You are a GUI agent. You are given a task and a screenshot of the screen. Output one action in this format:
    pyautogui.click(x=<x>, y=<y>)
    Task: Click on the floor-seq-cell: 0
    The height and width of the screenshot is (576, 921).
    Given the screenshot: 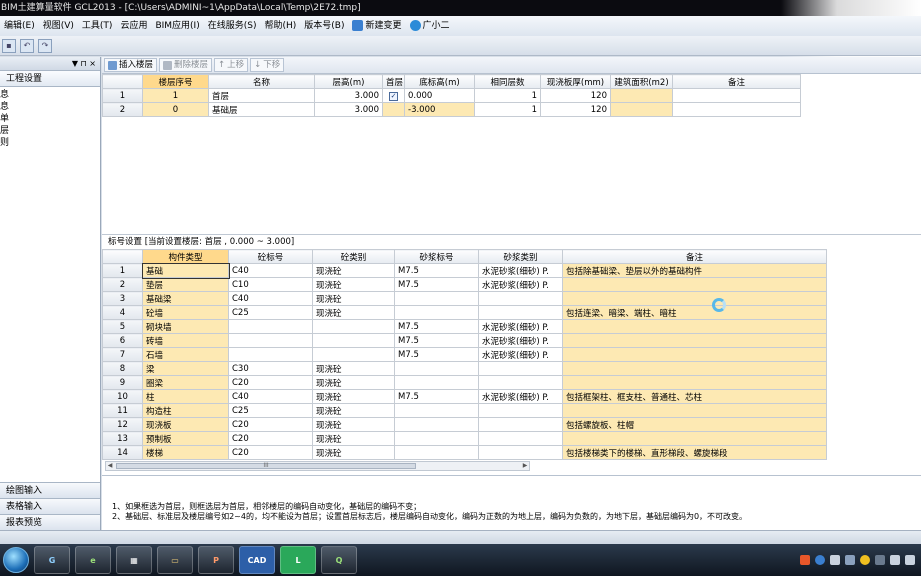 What is the action you would take?
    pyautogui.click(x=175, y=109)
    